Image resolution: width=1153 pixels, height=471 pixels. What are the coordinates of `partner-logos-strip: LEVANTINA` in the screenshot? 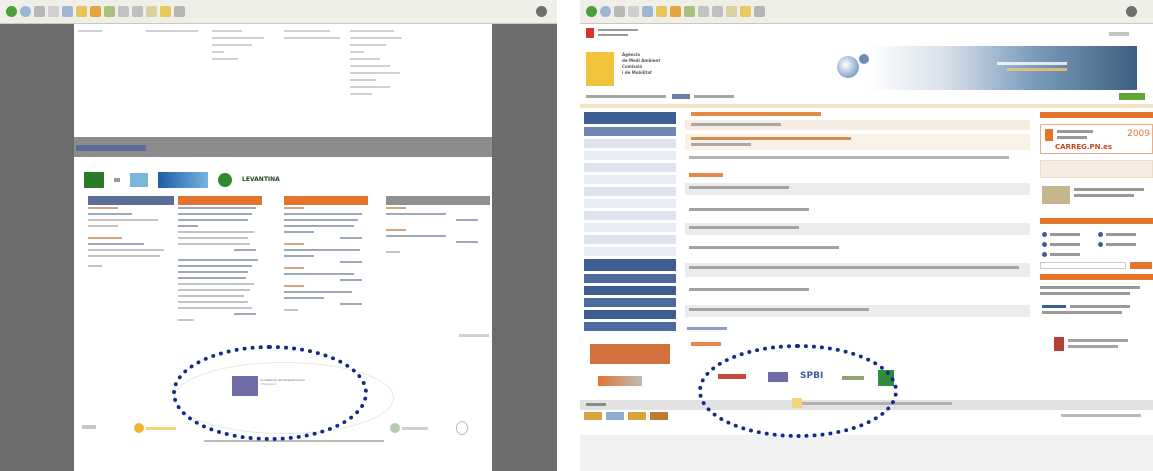 It's located at (219, 180).